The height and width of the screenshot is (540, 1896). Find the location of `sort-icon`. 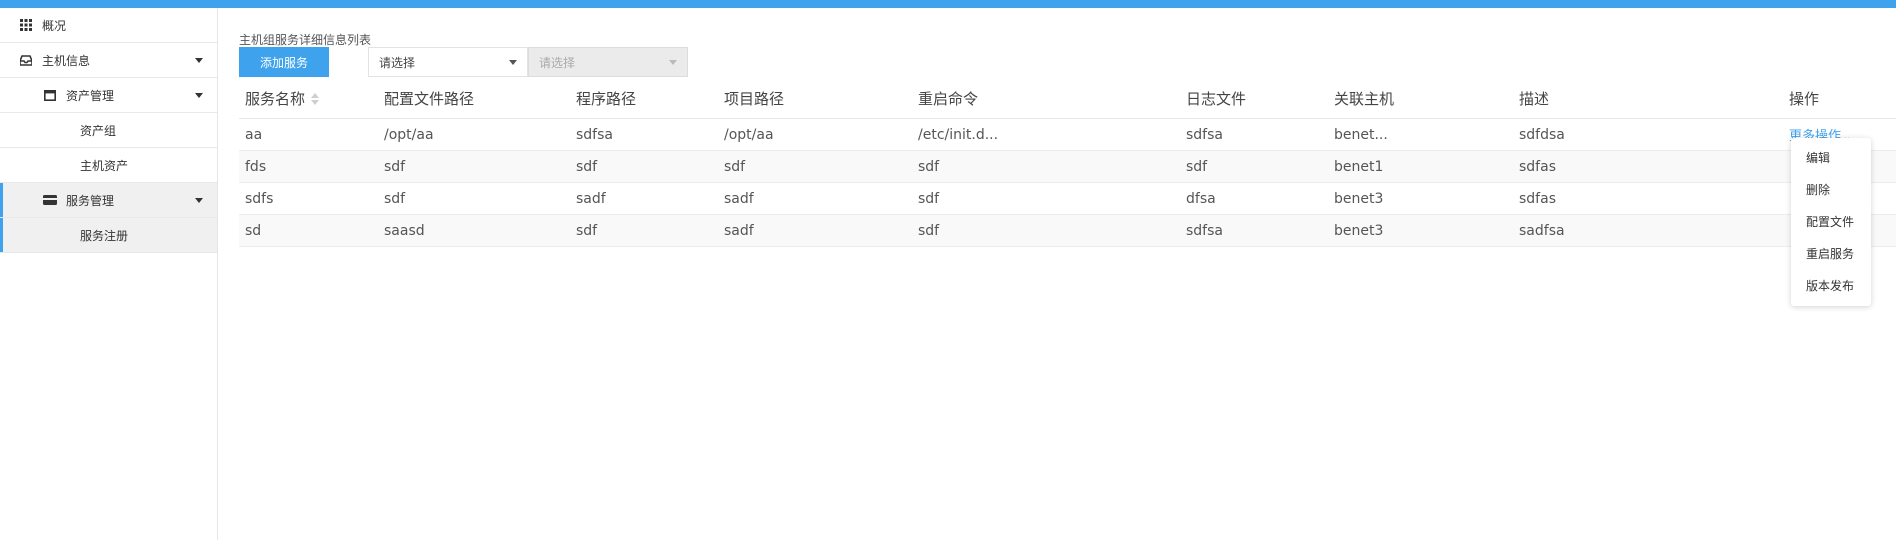

sort-icon is located at coordinates (315, 99).